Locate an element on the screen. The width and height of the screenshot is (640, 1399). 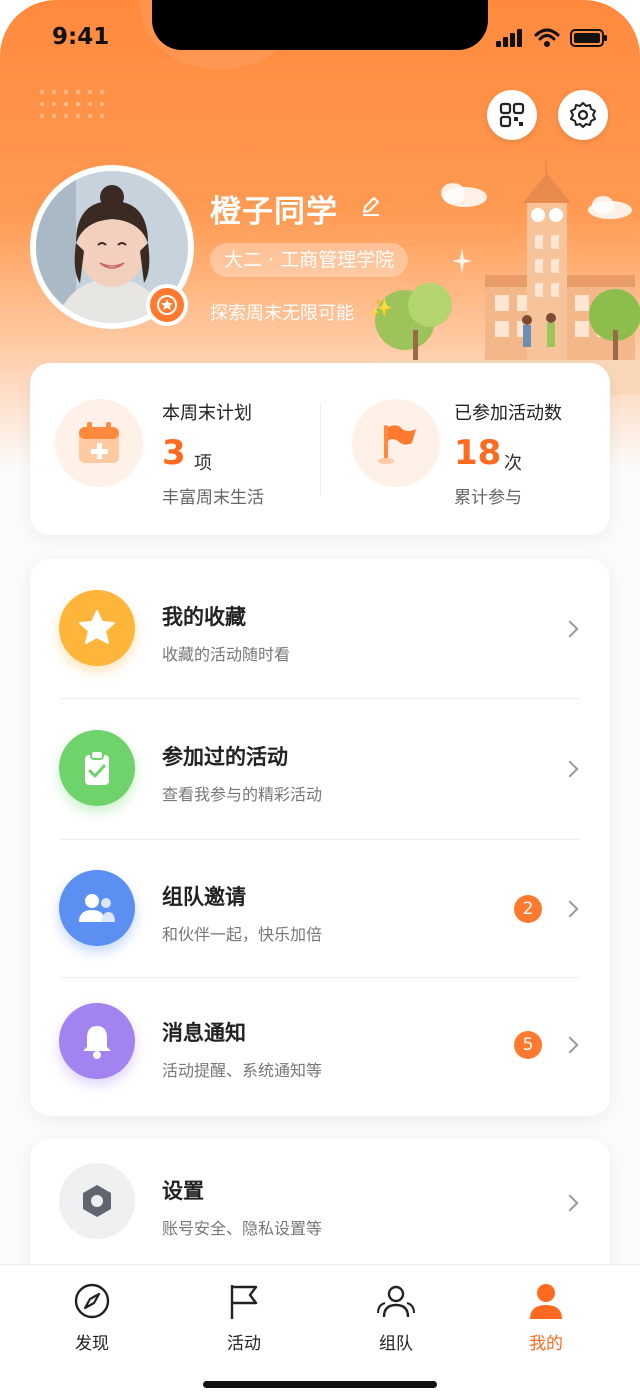
menu-item-subtitle: 和伙伴一起，快乐加倍 is located at coordinates (242, 934).